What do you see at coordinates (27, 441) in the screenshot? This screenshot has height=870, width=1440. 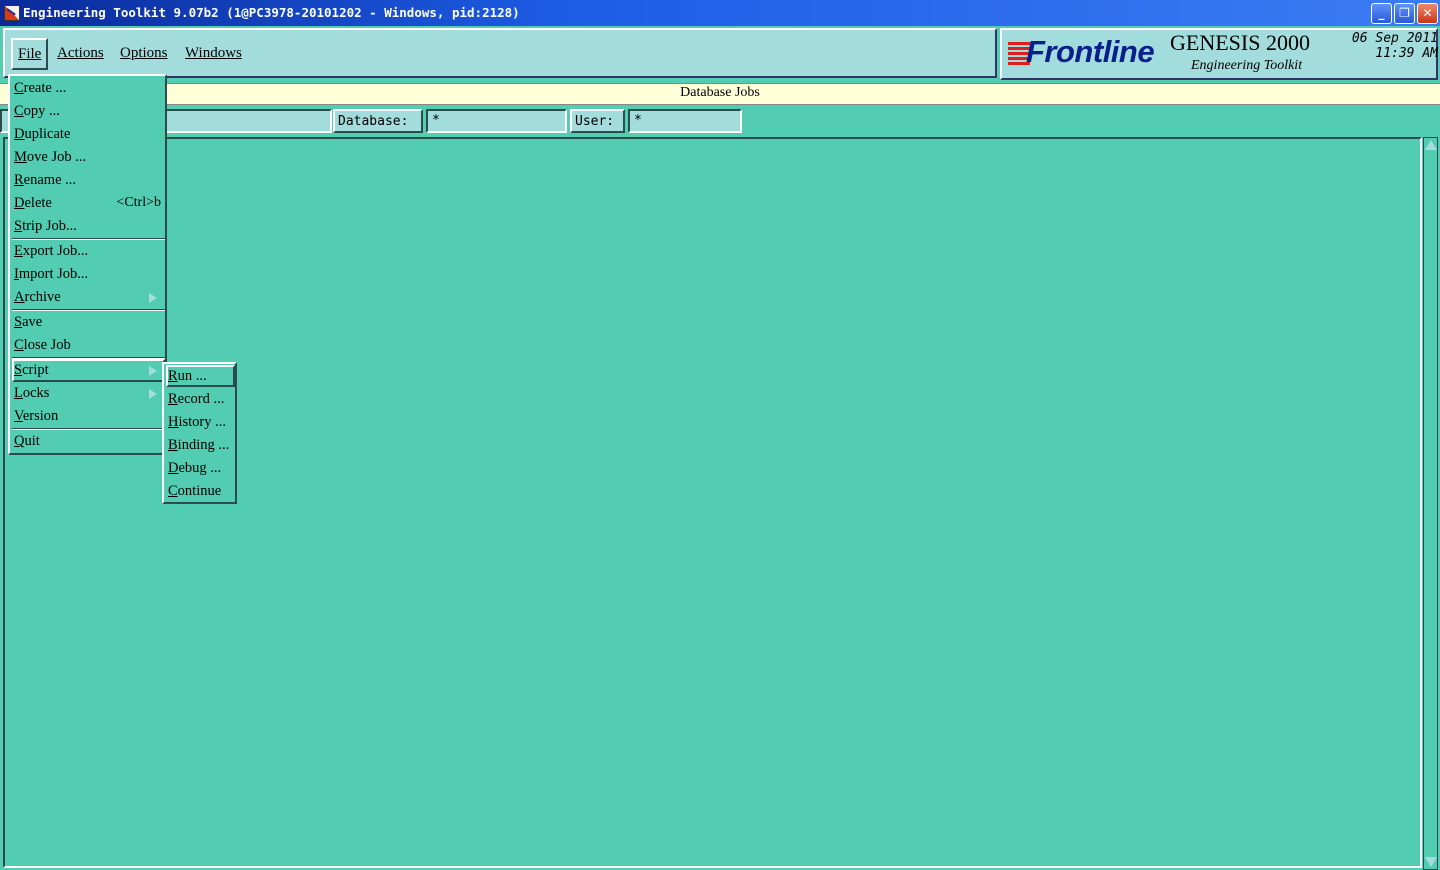 I see `menu-item-quit: Quit` at bounding box center [27, 441].